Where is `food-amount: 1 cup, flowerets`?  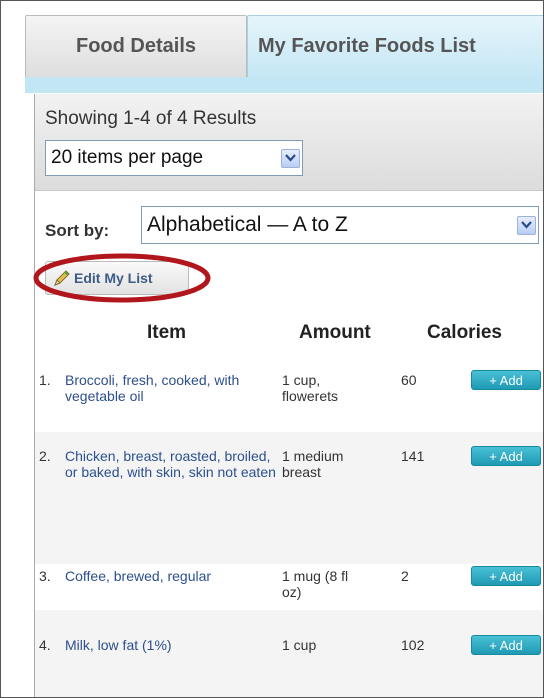 food-amount: 1 cup, flowerets is located at coordinates (310, 388).